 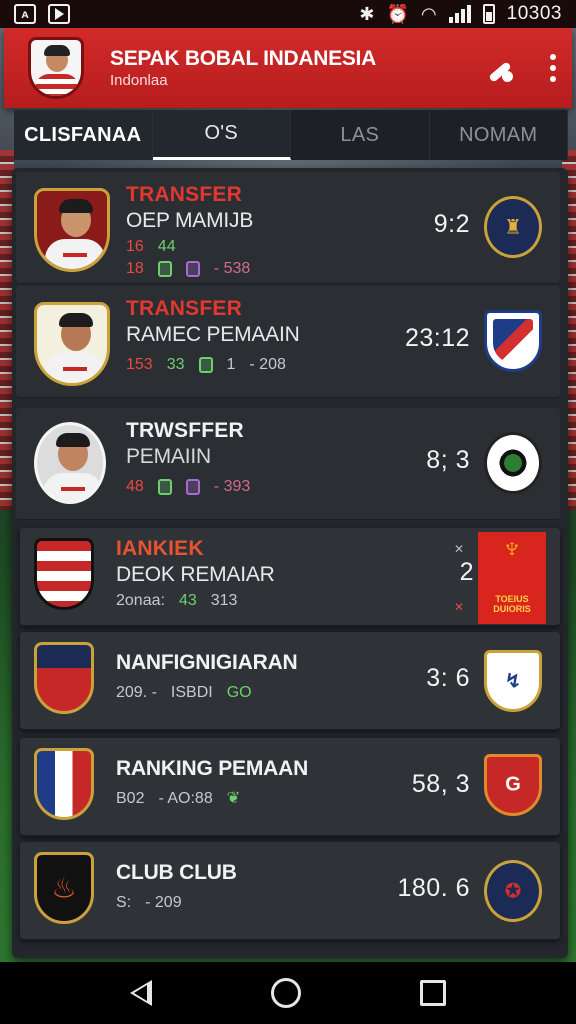 I want to click on item-tag: IANKIEK, so click(x=160, y=548).